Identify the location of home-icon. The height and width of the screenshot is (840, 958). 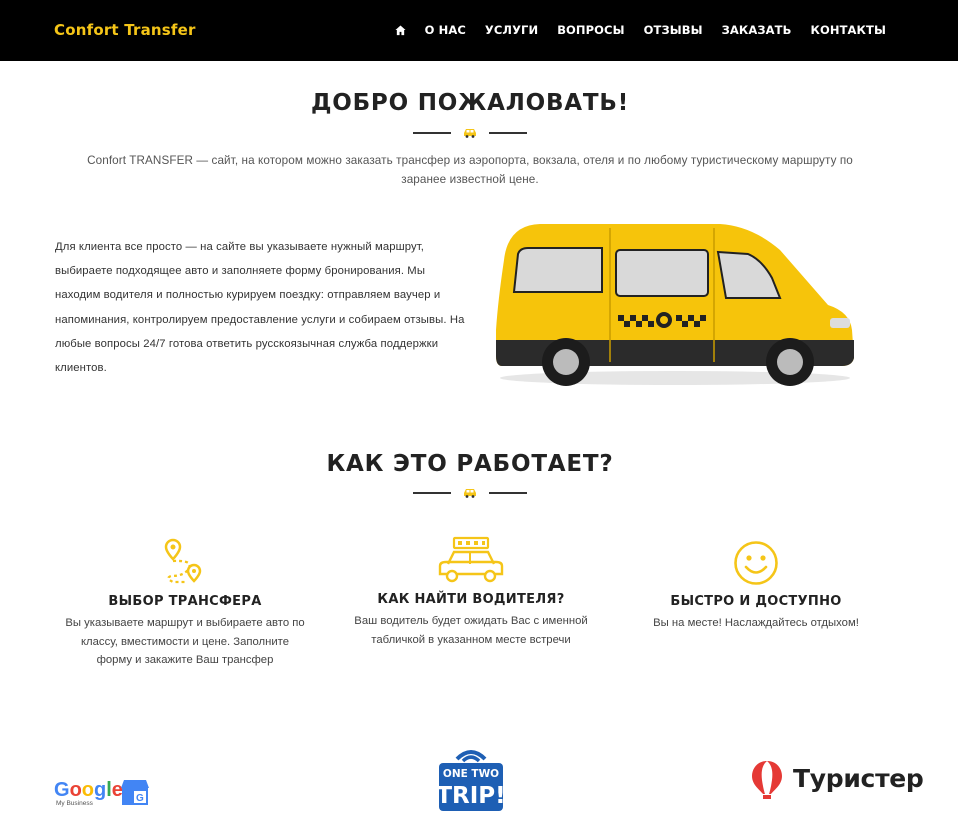
(400, 29).